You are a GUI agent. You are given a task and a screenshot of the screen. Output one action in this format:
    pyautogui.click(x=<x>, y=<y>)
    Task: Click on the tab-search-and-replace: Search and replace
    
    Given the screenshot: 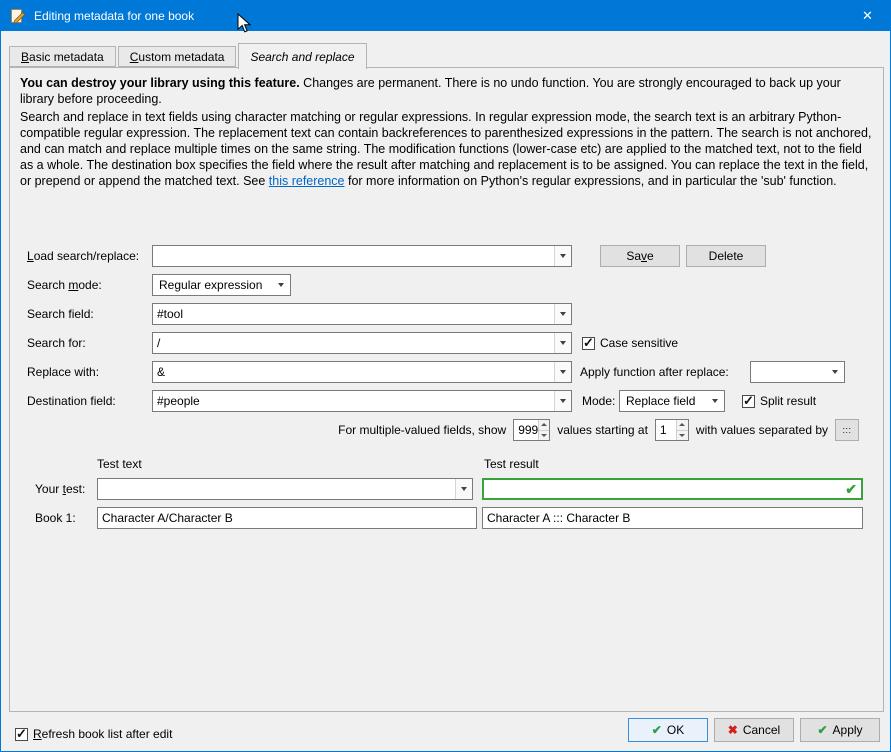 What is the action you would take?
    pyautogui.click(x=302, y=56)
    